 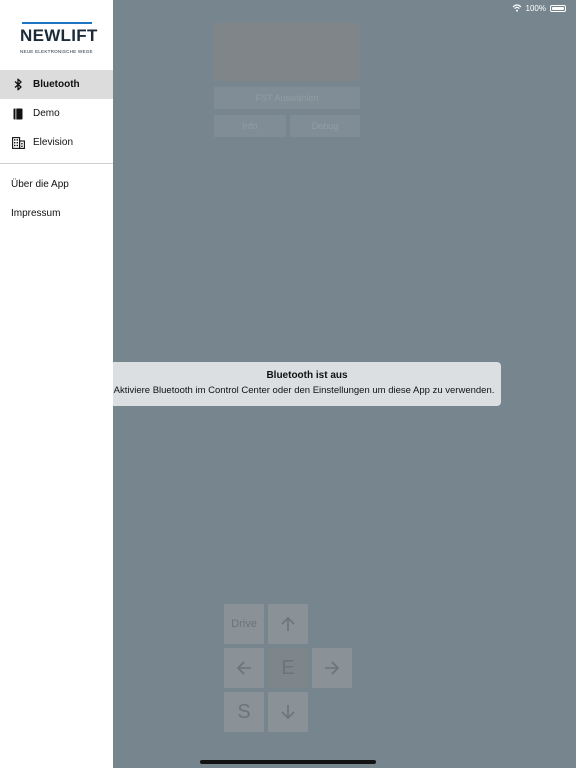 What do you see at coordinates (288, 762) in the screenshot?
I see `home-indicator` at bounding box center [288, 762].